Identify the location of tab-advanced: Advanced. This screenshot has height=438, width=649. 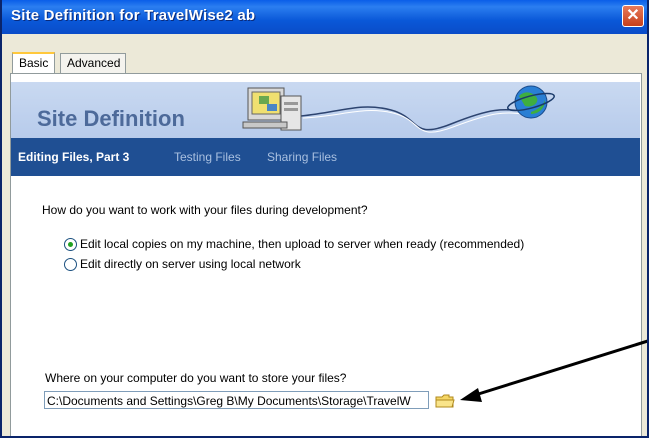
(93, 63).